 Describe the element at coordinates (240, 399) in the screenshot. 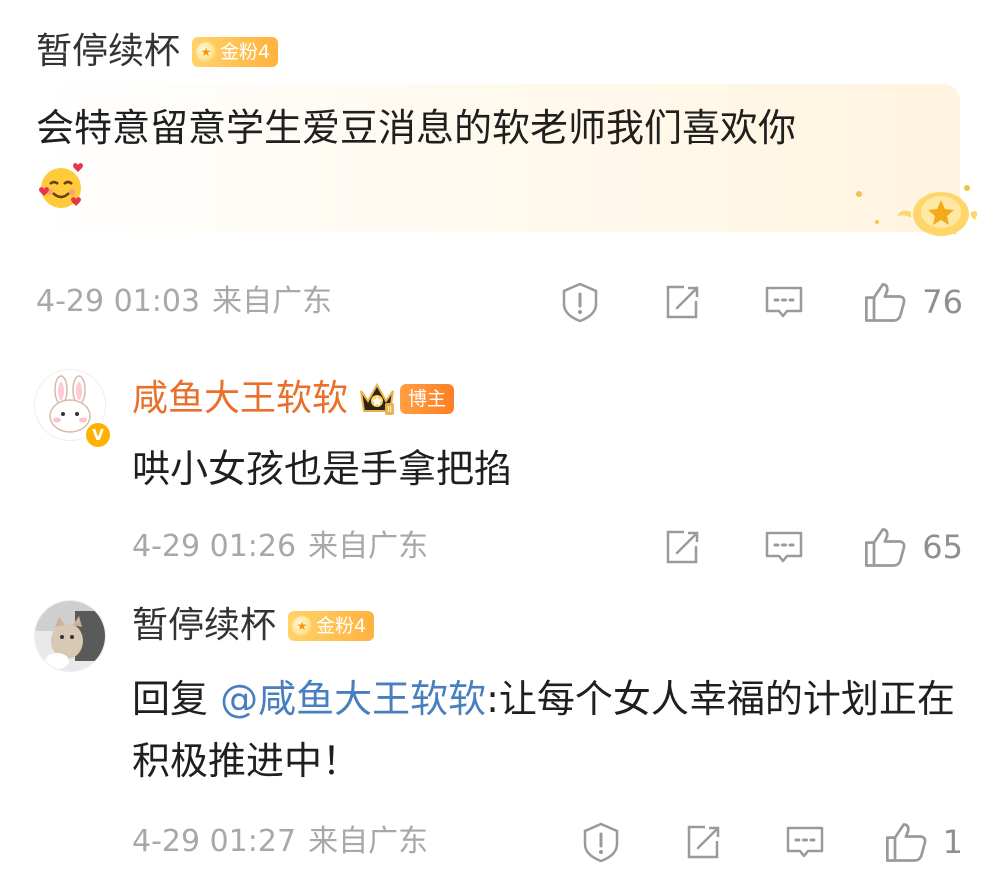

I see `username: 咸鱼大王软软` at that location.